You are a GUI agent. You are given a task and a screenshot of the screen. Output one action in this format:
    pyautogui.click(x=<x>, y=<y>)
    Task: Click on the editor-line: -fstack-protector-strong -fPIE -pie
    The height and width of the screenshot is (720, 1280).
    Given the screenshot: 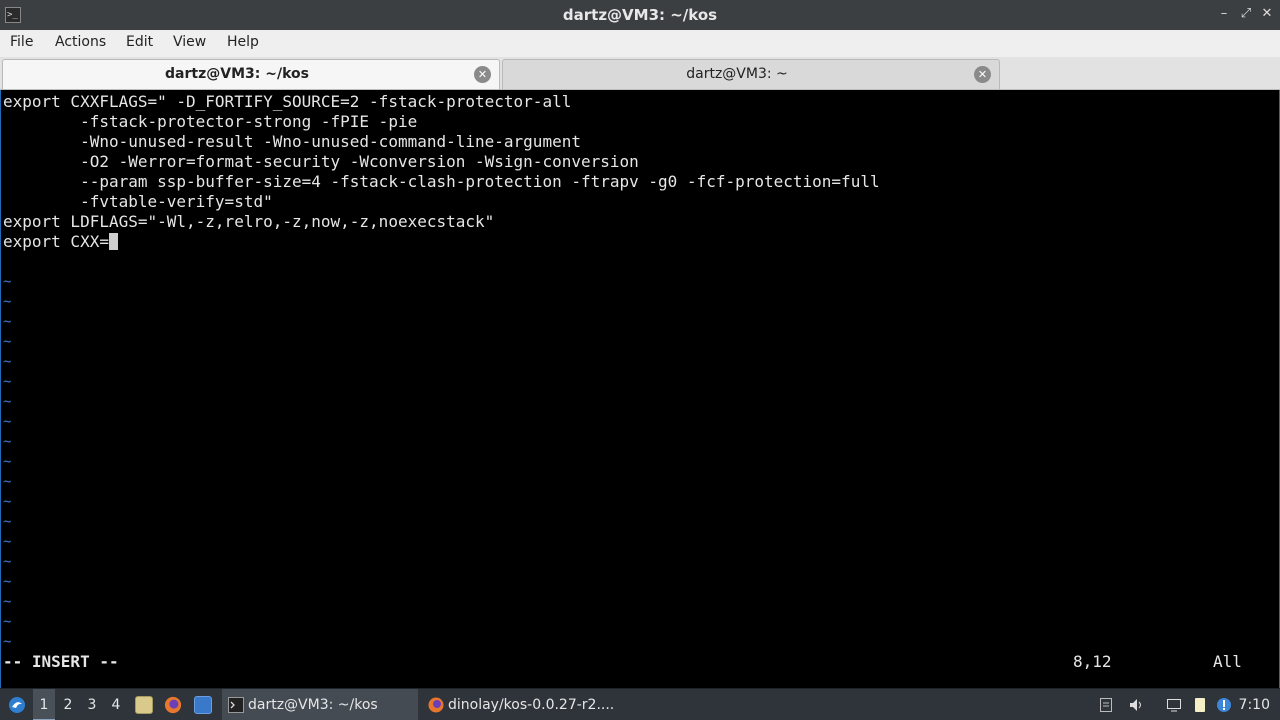 What is the action you would take?
    pyautogui.click(x=210, y=121)
    